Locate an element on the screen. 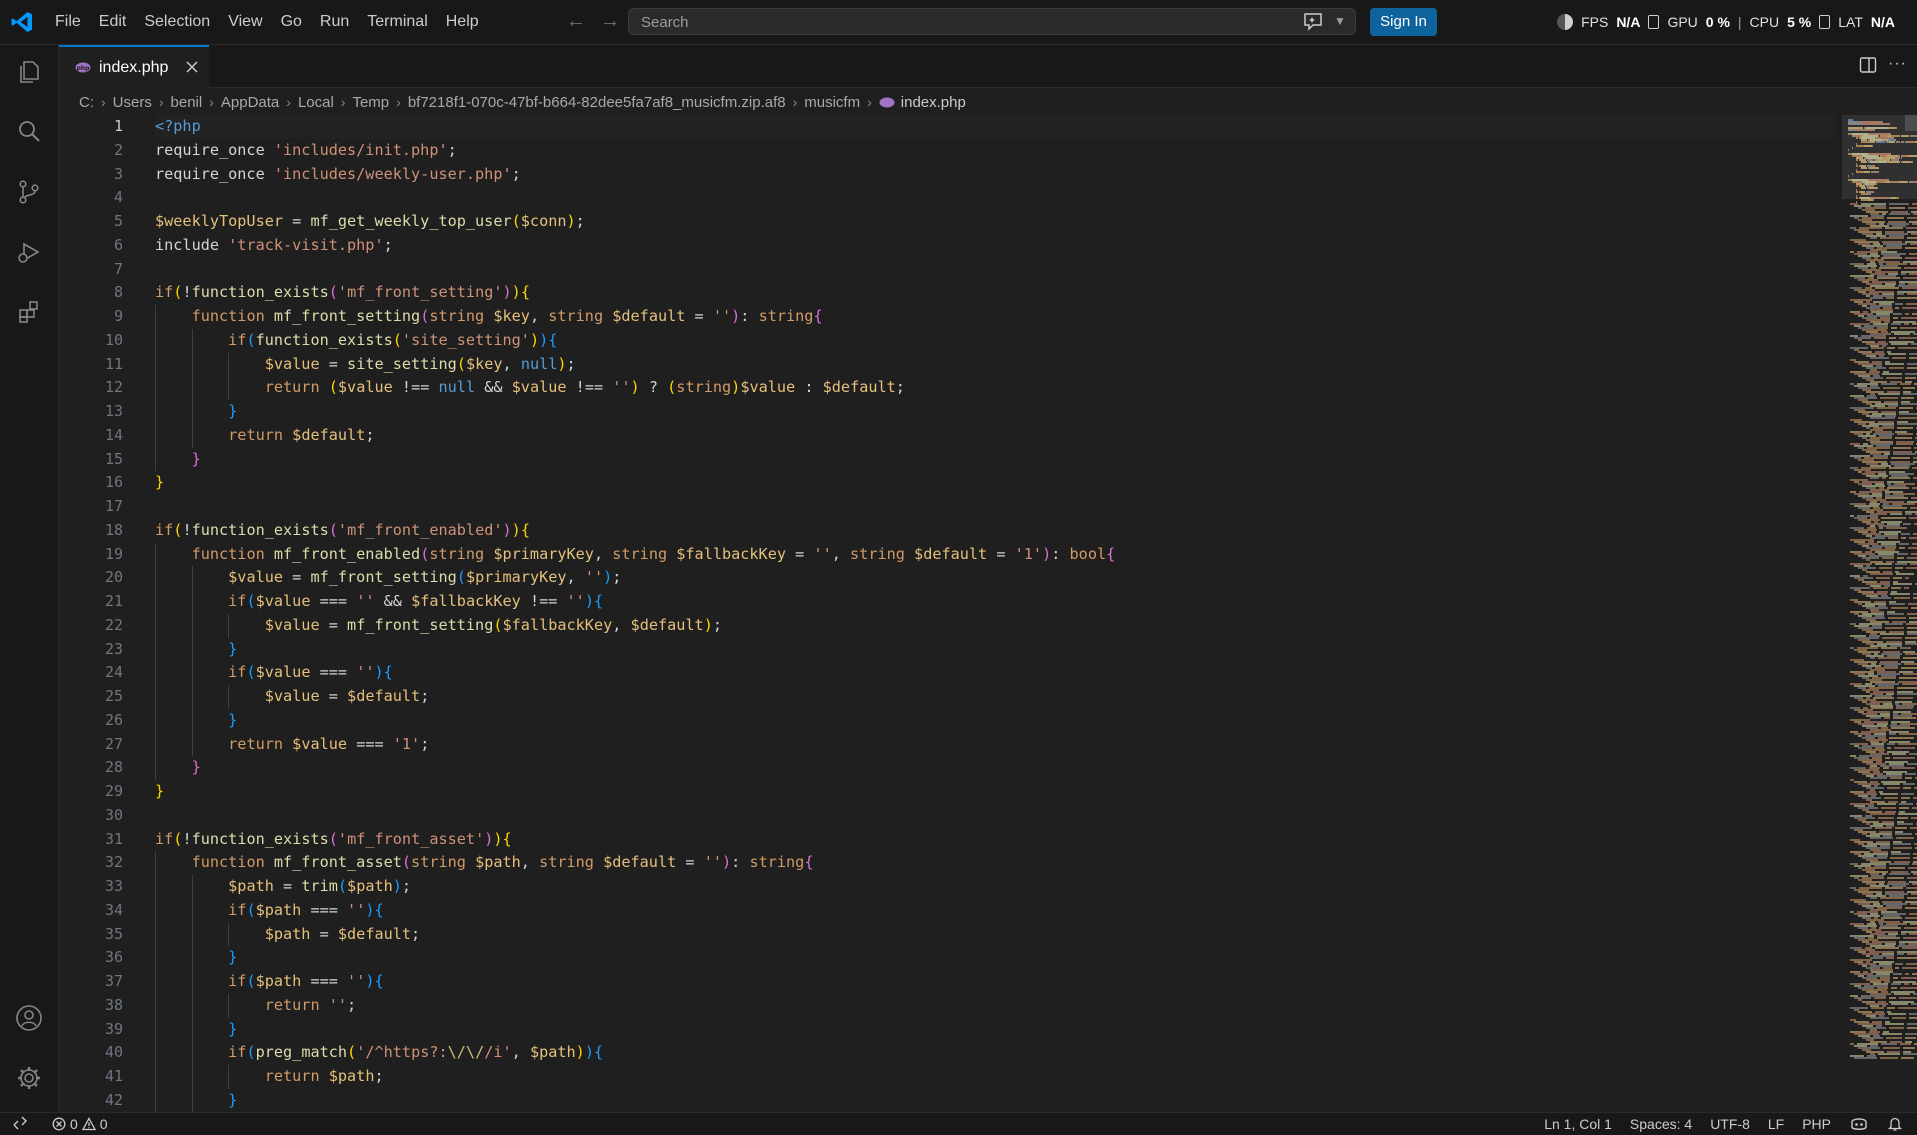  language-mode: PHP is located at coordinates (1816, 1124).